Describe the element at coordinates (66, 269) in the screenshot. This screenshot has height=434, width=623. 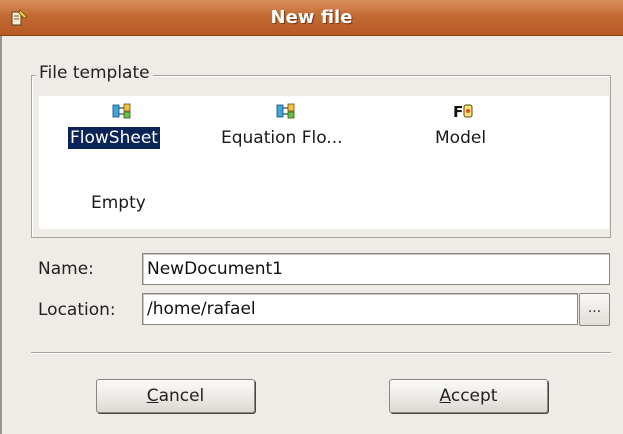
I see `name-label: Name:` at that location.